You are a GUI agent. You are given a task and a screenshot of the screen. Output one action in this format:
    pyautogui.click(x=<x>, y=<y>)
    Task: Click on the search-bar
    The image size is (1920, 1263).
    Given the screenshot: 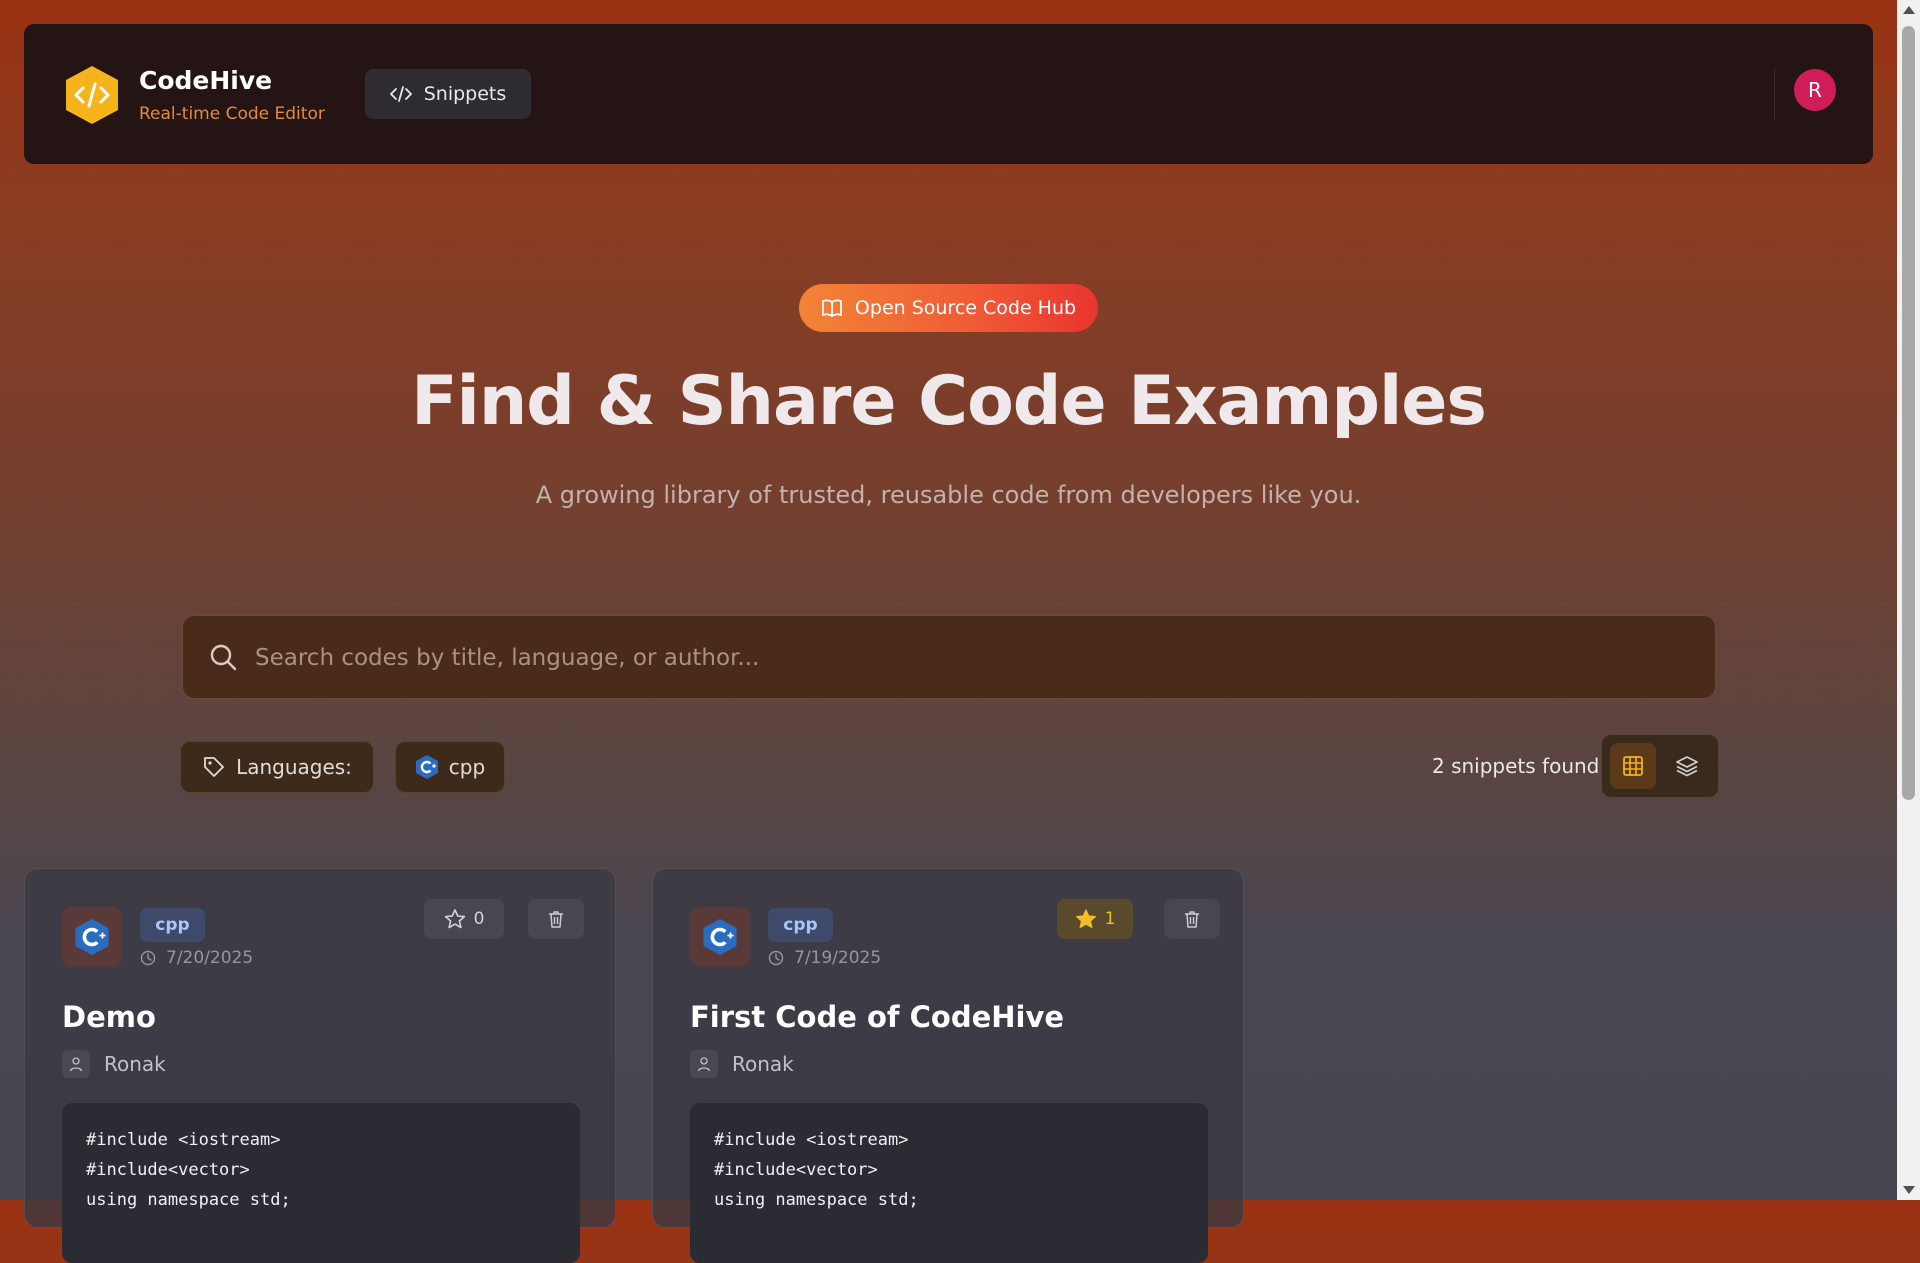 What is the action you would take?
    pyautogui.click(x=949, y=657)
    